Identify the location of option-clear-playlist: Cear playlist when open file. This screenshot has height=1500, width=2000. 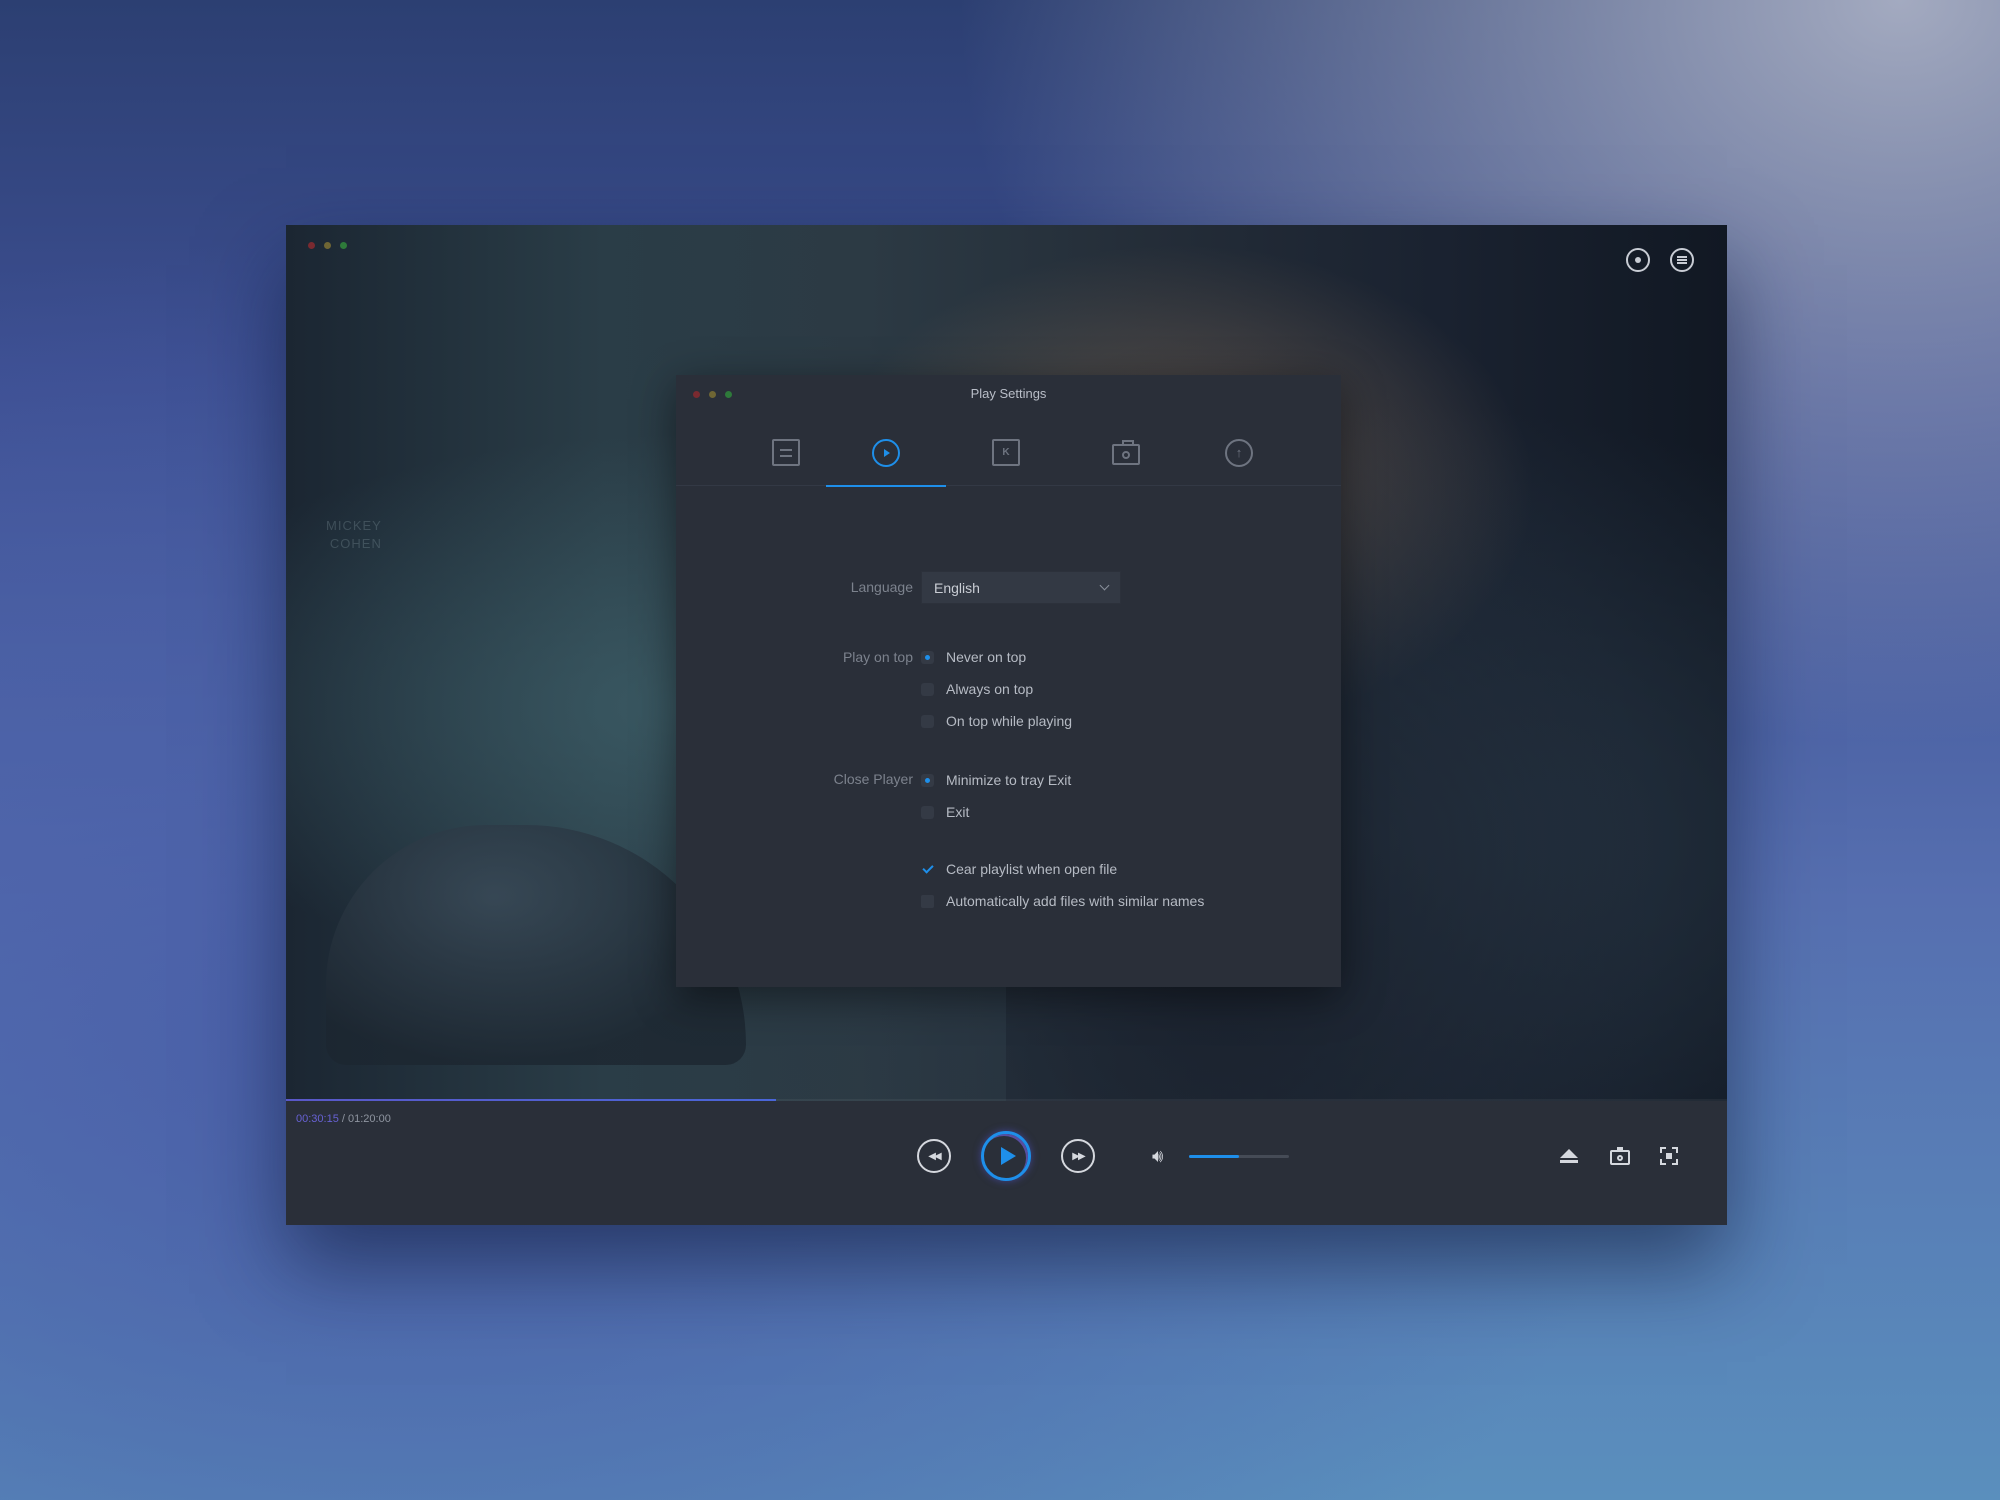
(1019, 869).